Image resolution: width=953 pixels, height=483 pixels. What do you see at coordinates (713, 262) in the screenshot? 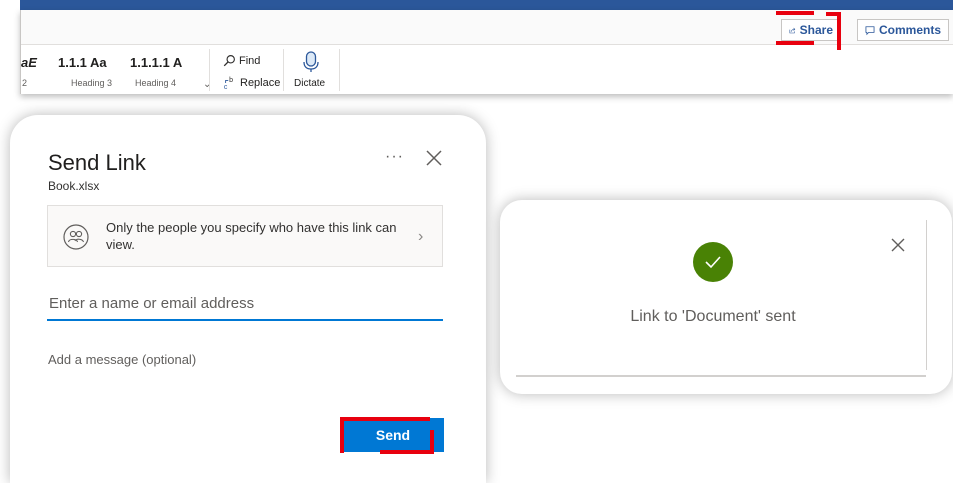
I see `success-check-icon` at bounding box center [713, 262].